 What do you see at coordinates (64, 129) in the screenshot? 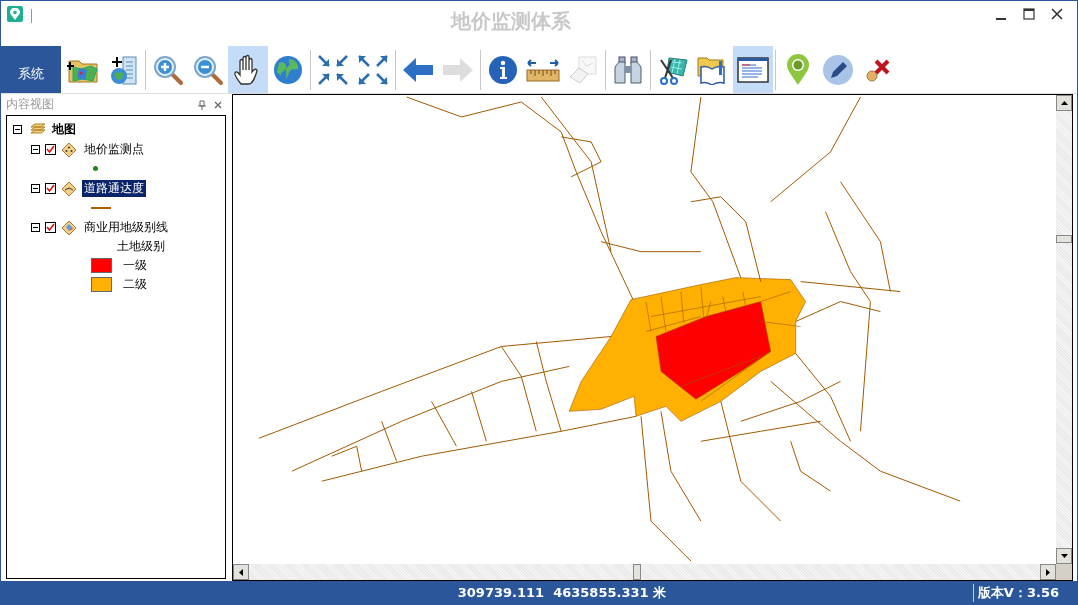
I see `tree-node-label: 地图` at bounding box center [64, 129].